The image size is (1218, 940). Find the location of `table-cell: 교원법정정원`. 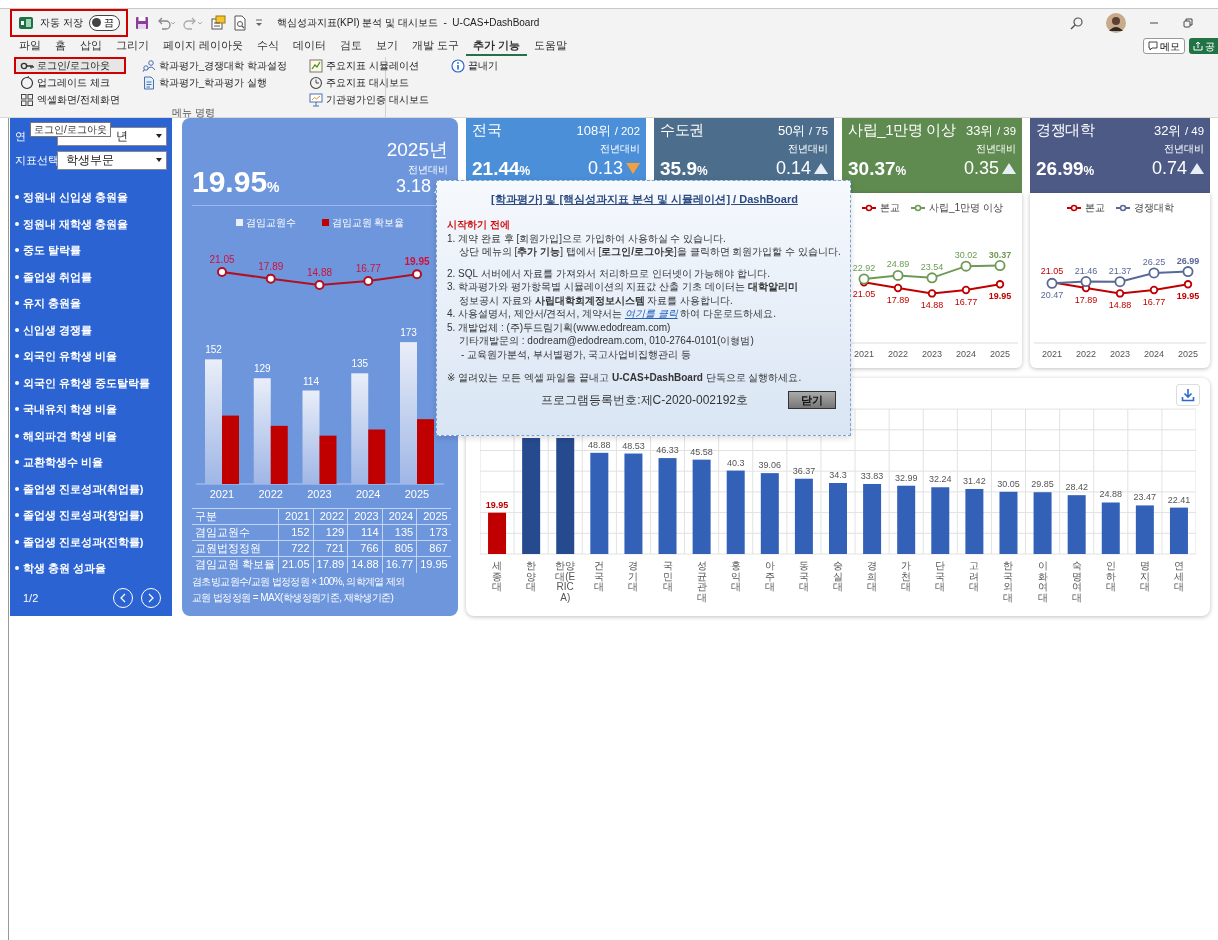

table-cell: 교원법정정원 is located at coordinates (235, 548).